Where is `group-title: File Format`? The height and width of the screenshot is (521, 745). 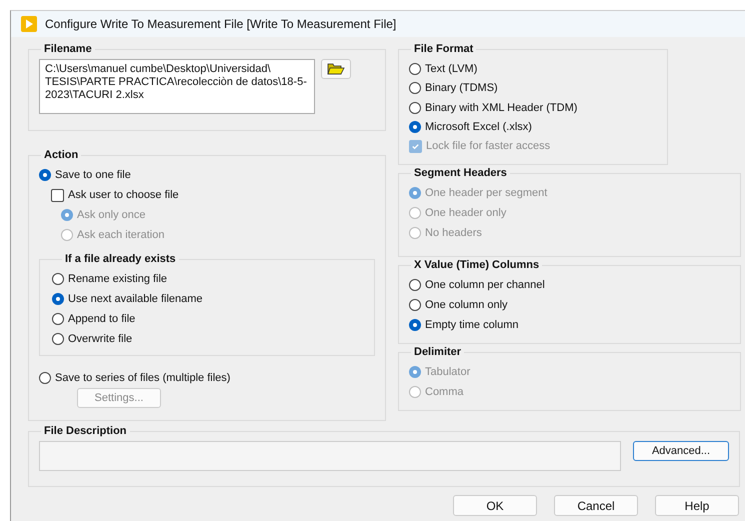 group-title: File Format is located at coordinates (443, 49).